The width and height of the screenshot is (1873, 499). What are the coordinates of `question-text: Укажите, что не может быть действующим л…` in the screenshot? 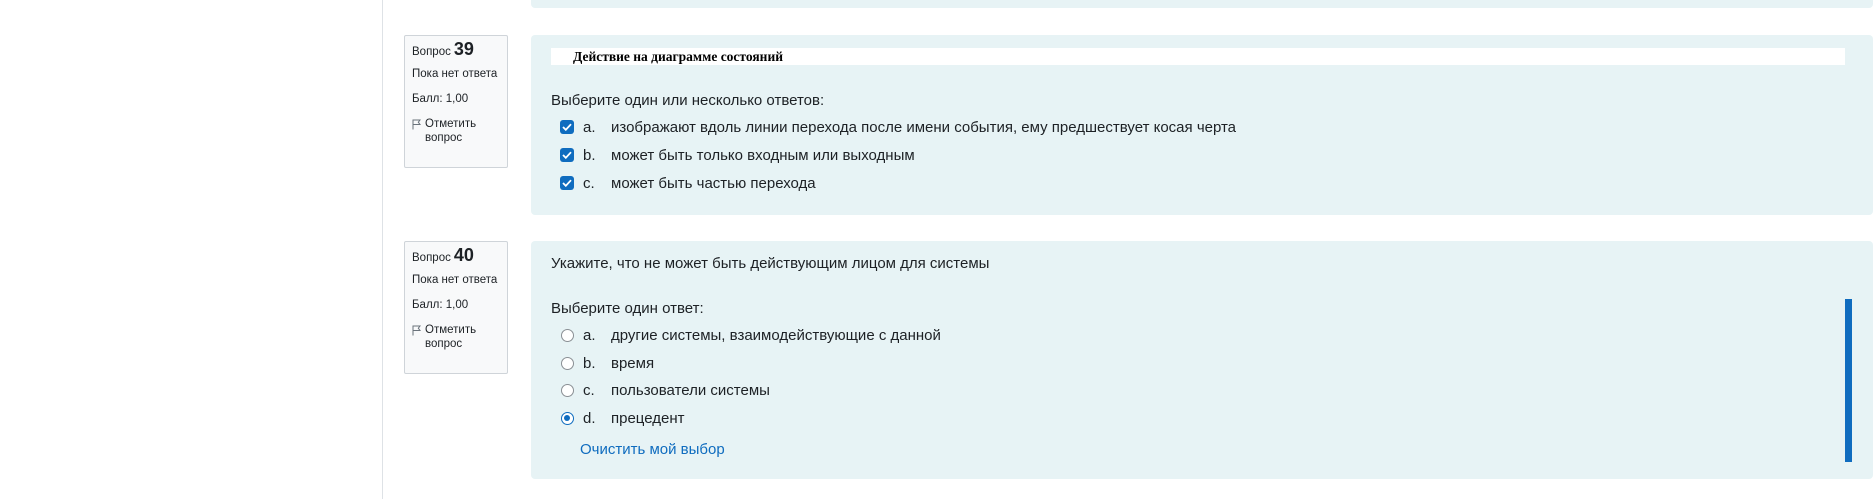 It's located at (770, 263).